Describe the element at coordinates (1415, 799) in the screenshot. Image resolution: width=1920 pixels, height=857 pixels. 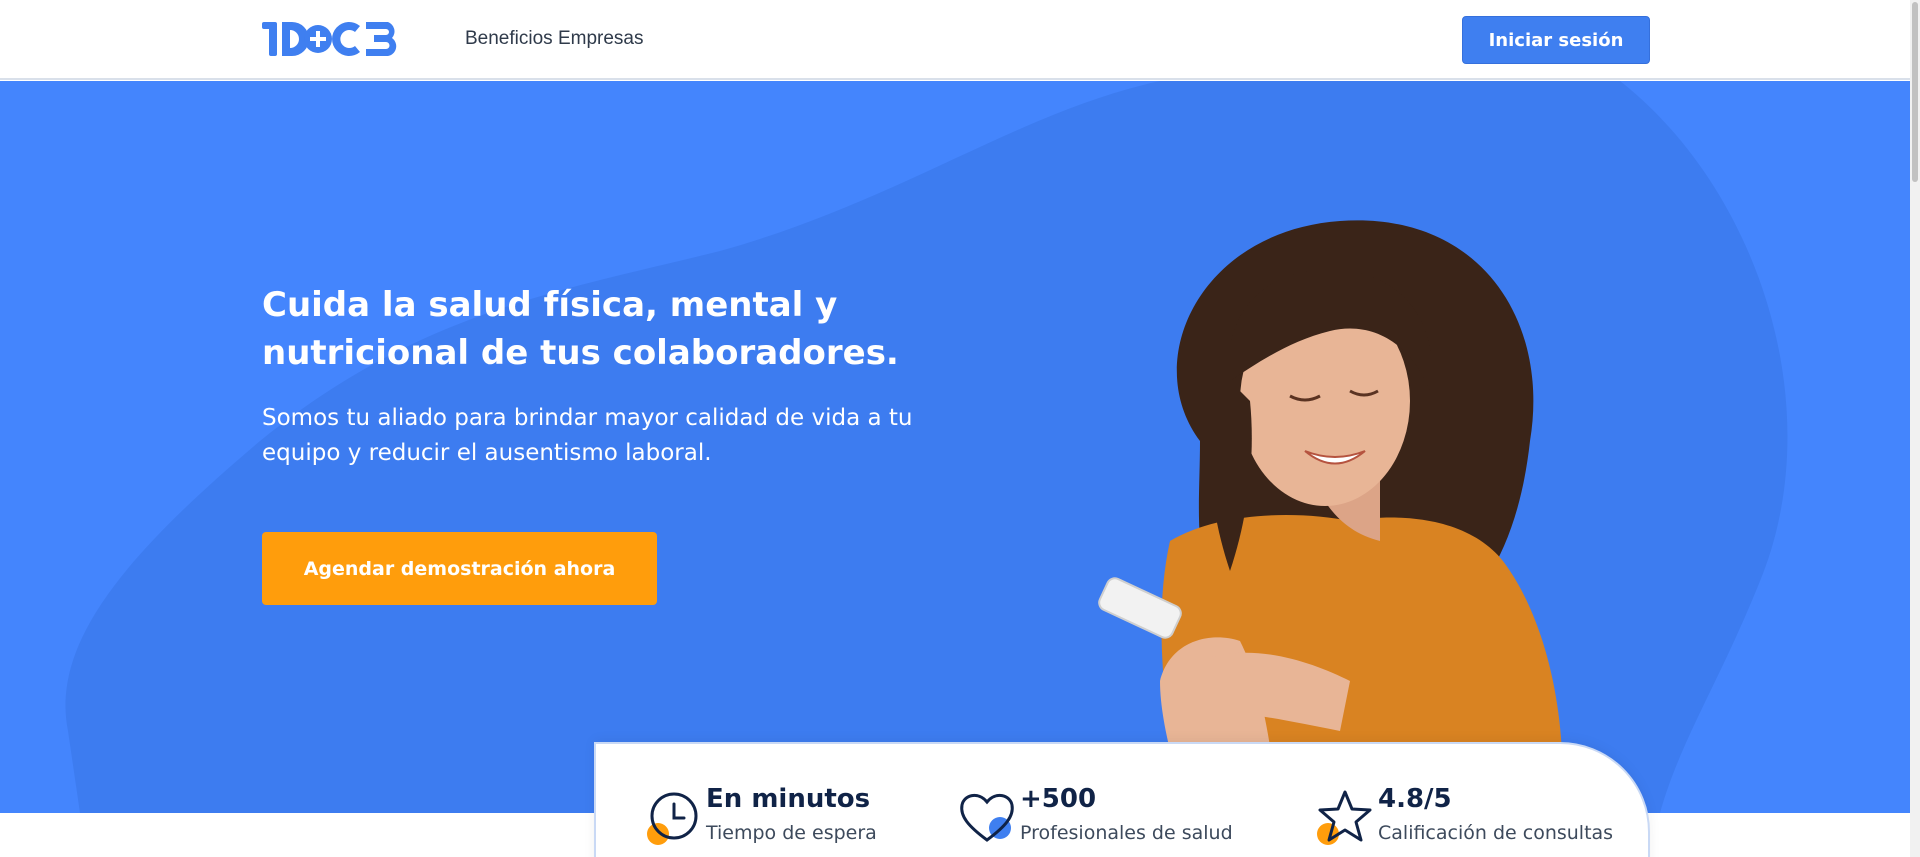
I see `stat-value: 4.8/5` at that location.